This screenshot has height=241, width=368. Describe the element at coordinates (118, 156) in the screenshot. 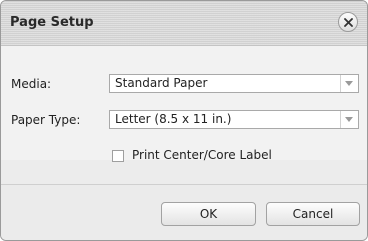

I see `print-label-checkbox` at that location.